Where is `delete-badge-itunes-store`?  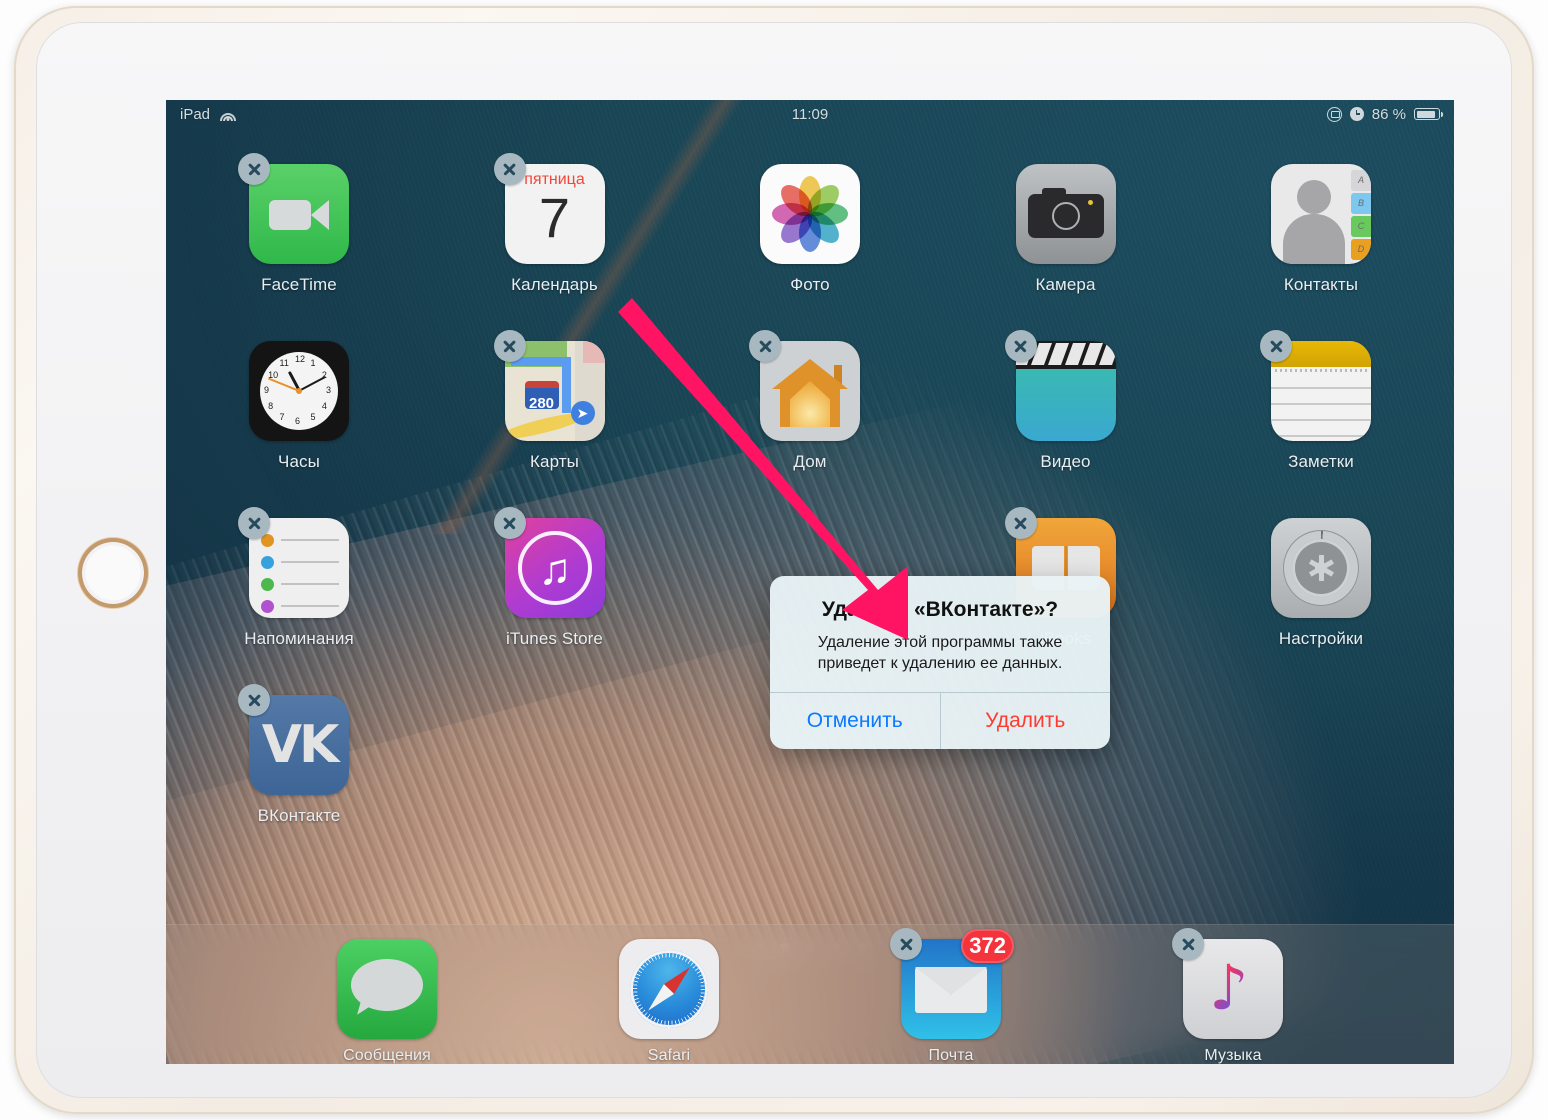
delete-badge-itunes-store is located at coordinates (509, 523).